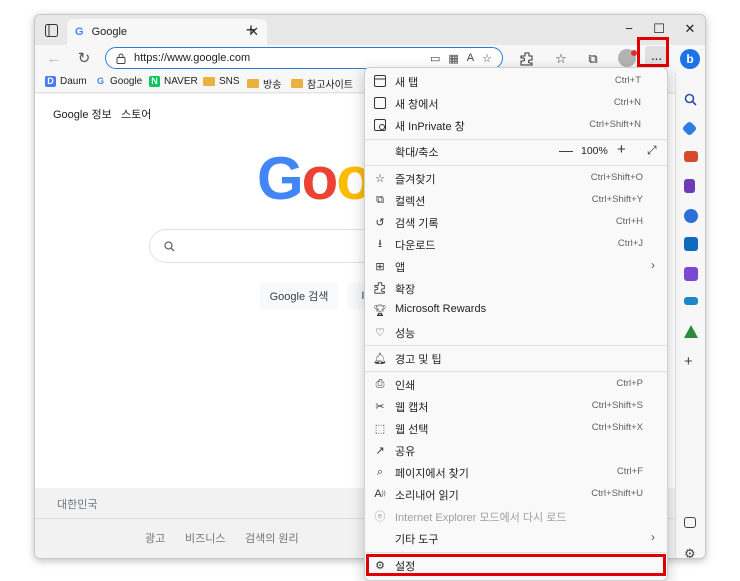 Image resolution: width=740 pixels, height=581 pixels. I want to click on back-button: ←, so click(54, 59).